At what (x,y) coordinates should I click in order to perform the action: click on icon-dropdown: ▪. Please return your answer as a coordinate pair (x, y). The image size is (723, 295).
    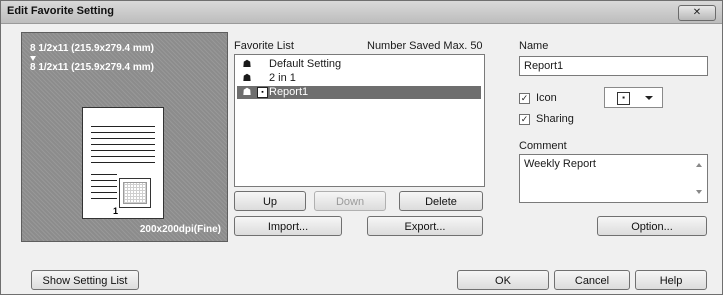
    Looking at the image, I should click on (633, 97).